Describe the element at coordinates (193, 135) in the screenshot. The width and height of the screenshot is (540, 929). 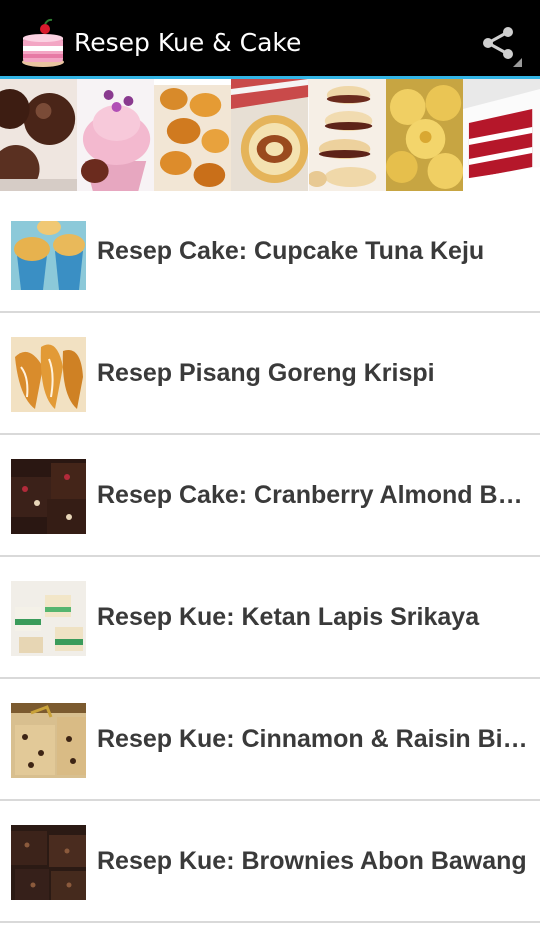
I see `golden-cookies-photo` at that location.